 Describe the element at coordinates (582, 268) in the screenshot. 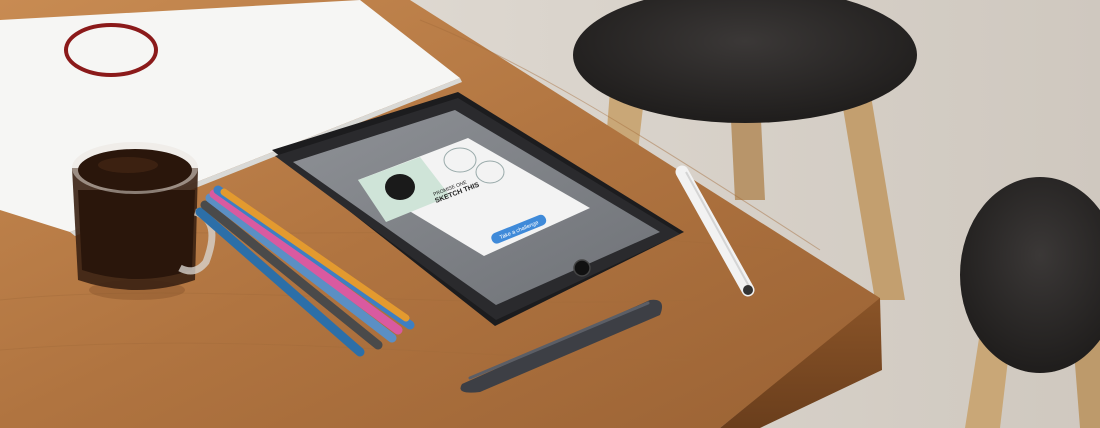

I see `home-button` at that location.